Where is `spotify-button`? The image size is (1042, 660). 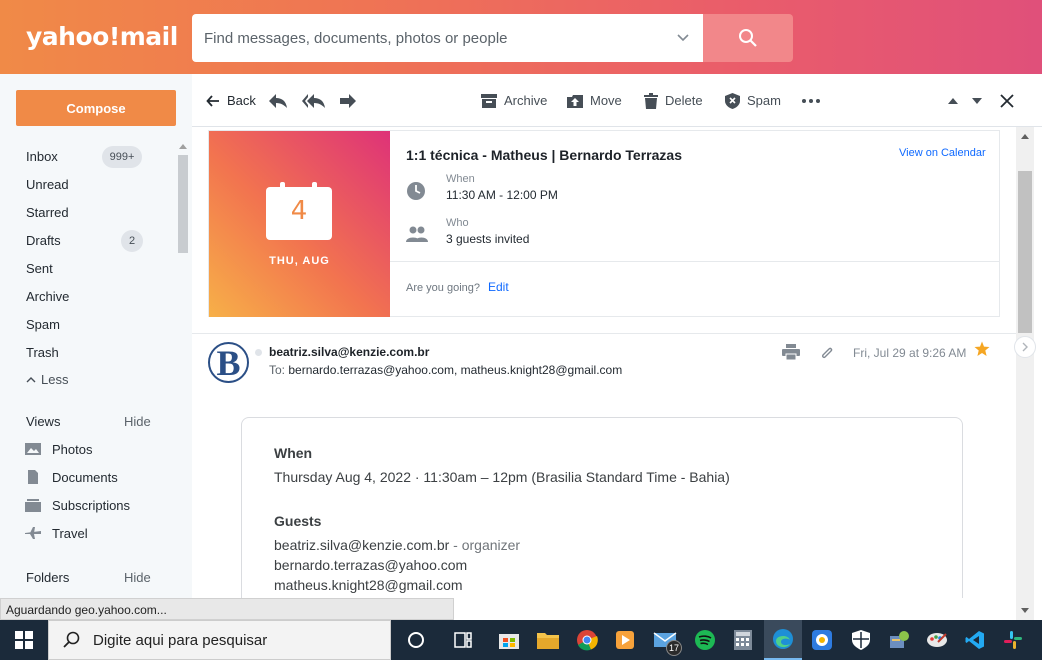 spotify-button is located at coordinates (705, 640).